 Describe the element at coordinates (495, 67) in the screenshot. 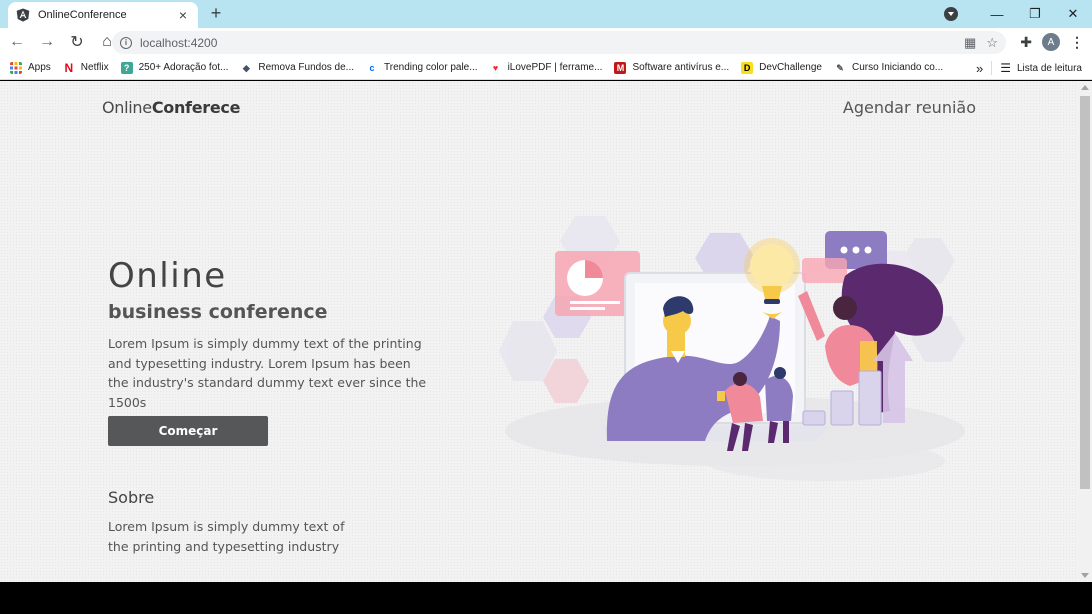

I see `bookmark-ilovepdf-icon: ♥` at that location.